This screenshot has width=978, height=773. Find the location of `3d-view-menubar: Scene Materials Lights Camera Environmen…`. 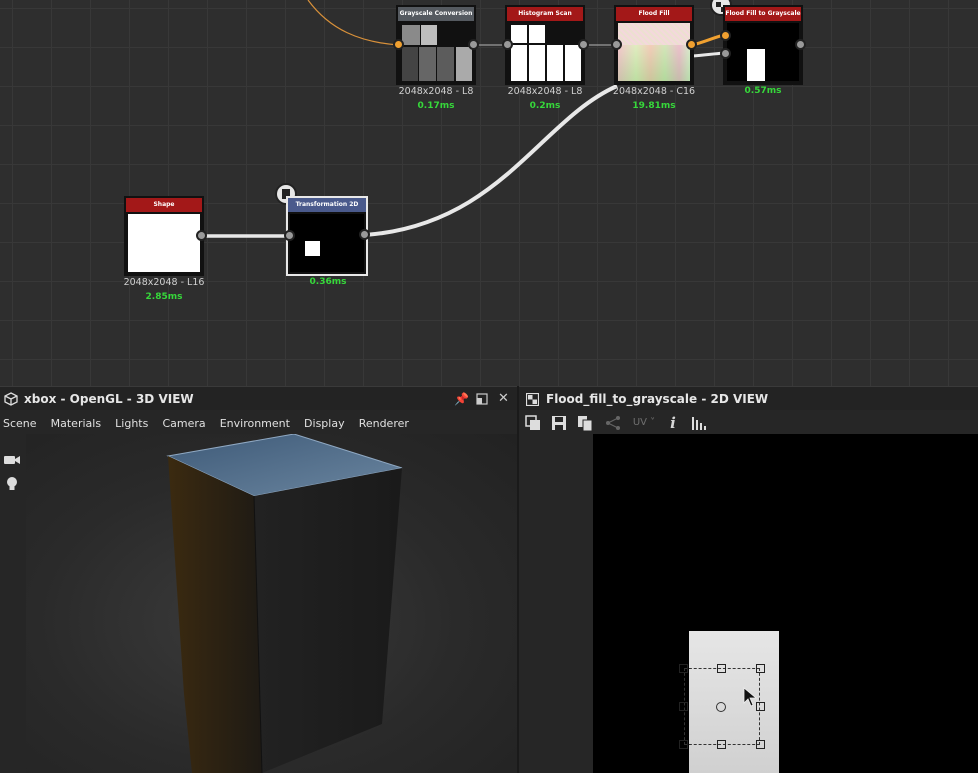

3d-view-menubar: Scene Materials Lights Camera Environmen… is located at coordinates (259, 423).